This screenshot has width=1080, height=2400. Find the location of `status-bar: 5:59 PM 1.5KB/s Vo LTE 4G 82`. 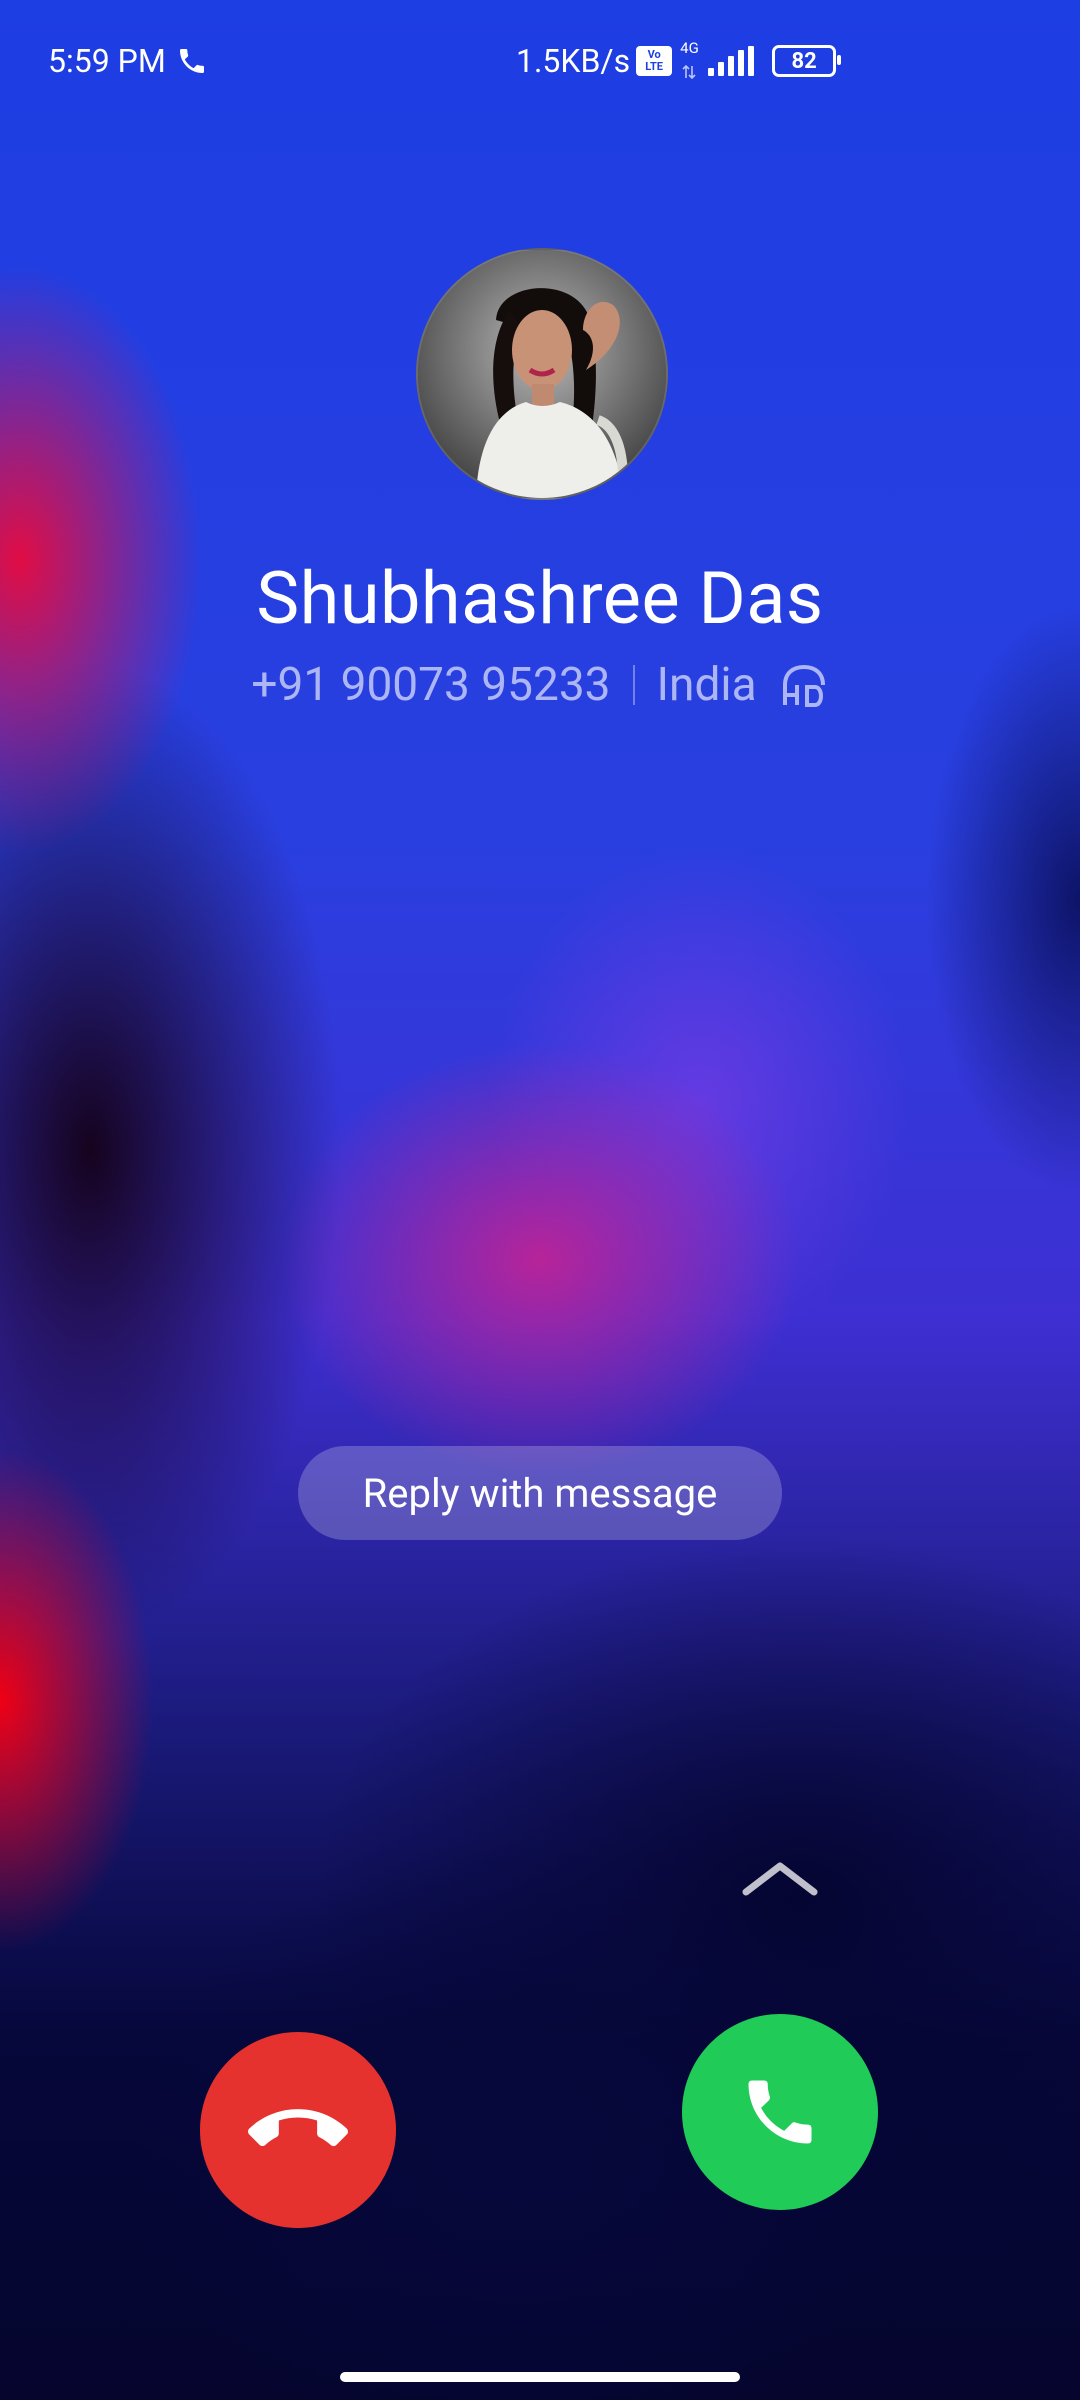

status-bar: 5:59 PM 1.5KB/s Vo LTE 4G 82 is located at coordinates (540, 64).